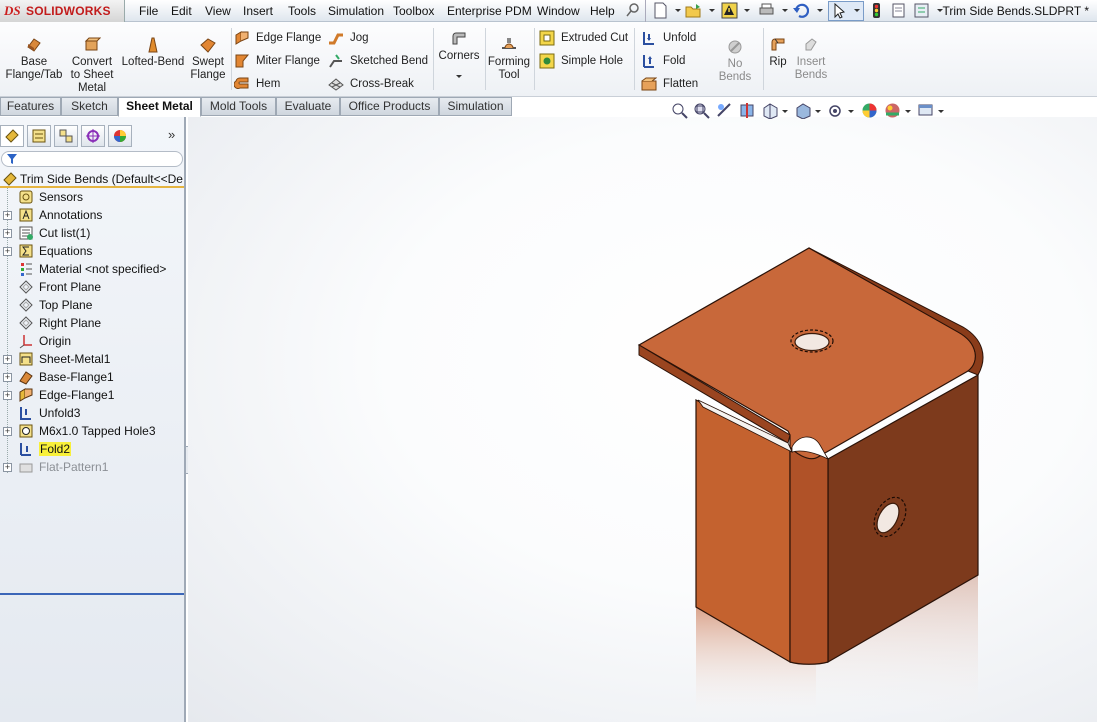 The image size is (1097, 722). Describe the element at coordinates (66, 136) in the screenshot. I see `configuration-manager-tab` at that location.